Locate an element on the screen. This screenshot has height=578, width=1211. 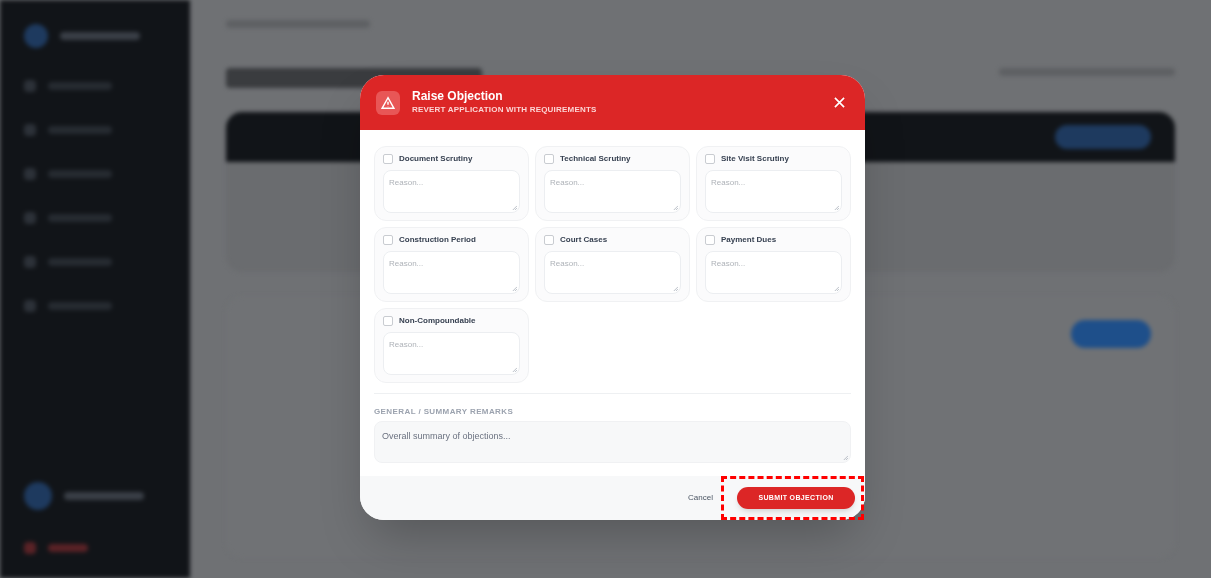
dialog-subtitle: REVERT APPLICATION WITH REQUIREMENTS is located at coordinates (504, 110).